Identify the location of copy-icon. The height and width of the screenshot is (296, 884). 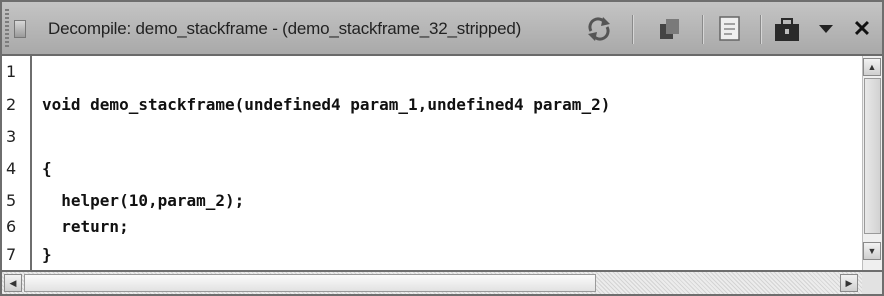
(669, 29).